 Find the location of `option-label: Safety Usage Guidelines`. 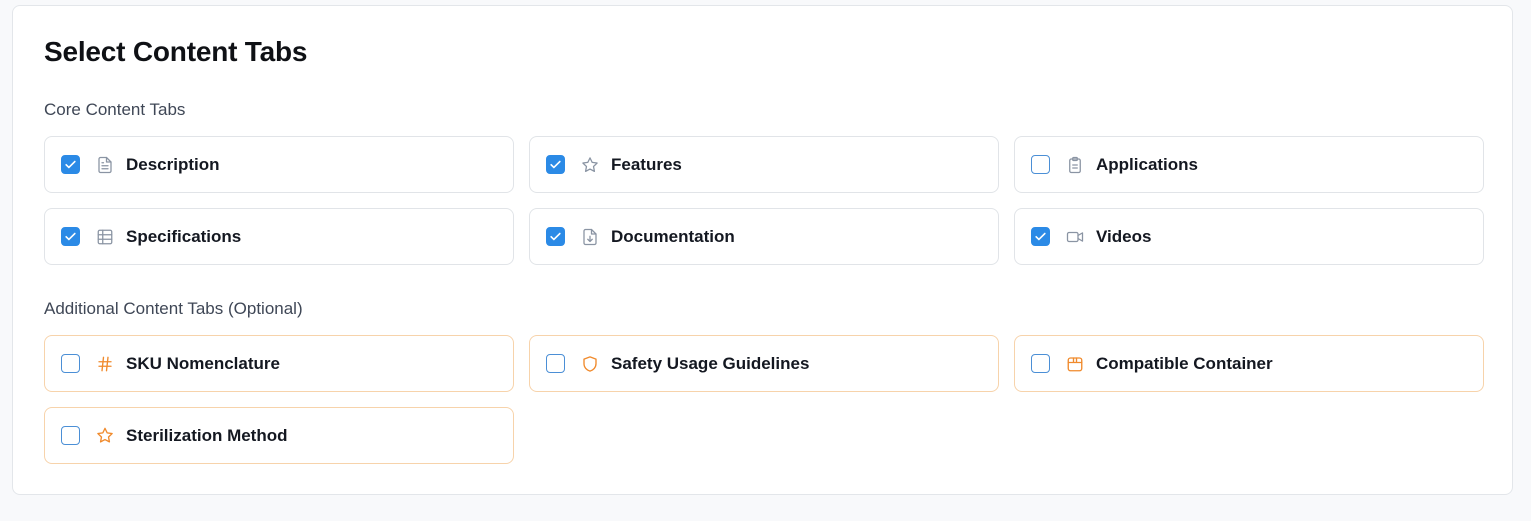

option-label: Safety Usage Guidelines is located at coordinates (710, 363).